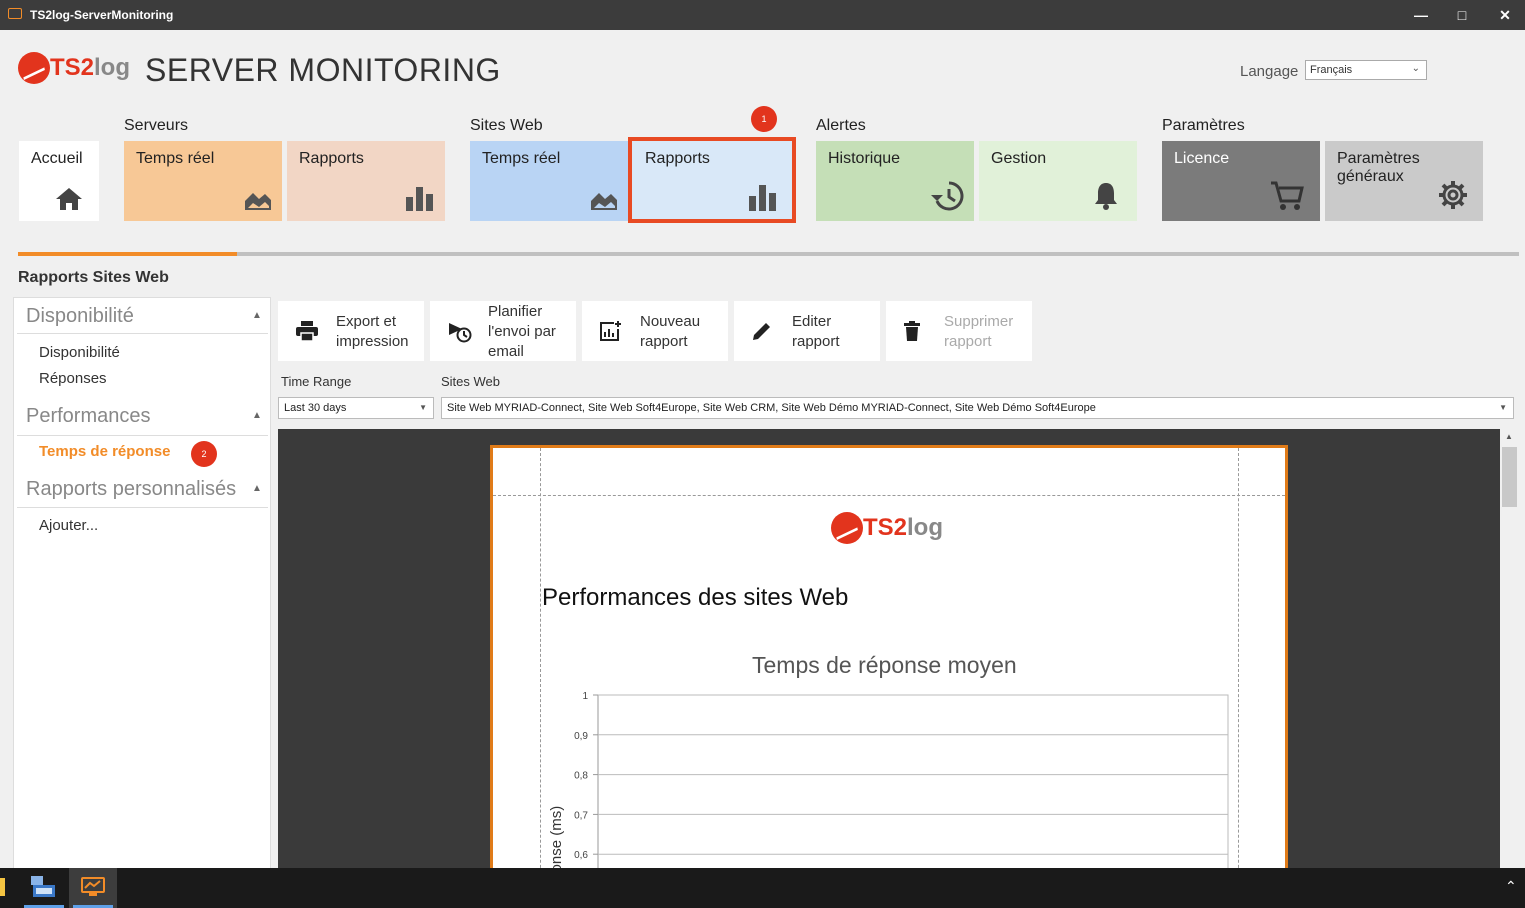 Image resolution: width=1525 pixels, height=908 pixels. Describe the element at coordinates (968, 341) in the screenshot. I see `delete-report-label-2: rapport` at that location.